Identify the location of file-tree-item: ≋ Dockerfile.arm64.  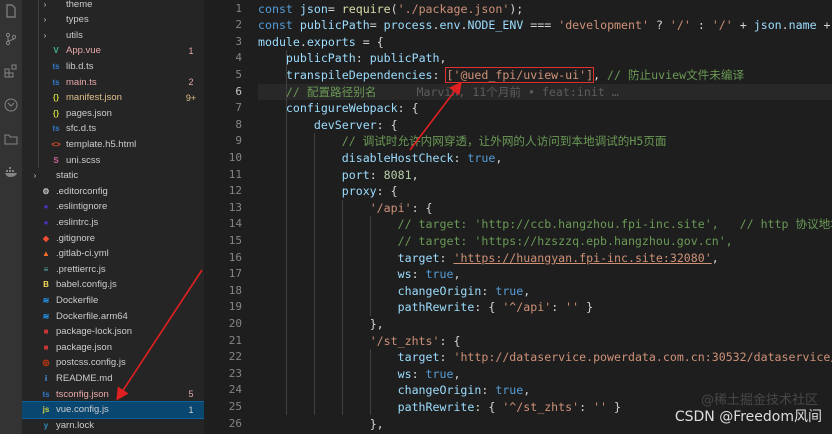
(113, 316).